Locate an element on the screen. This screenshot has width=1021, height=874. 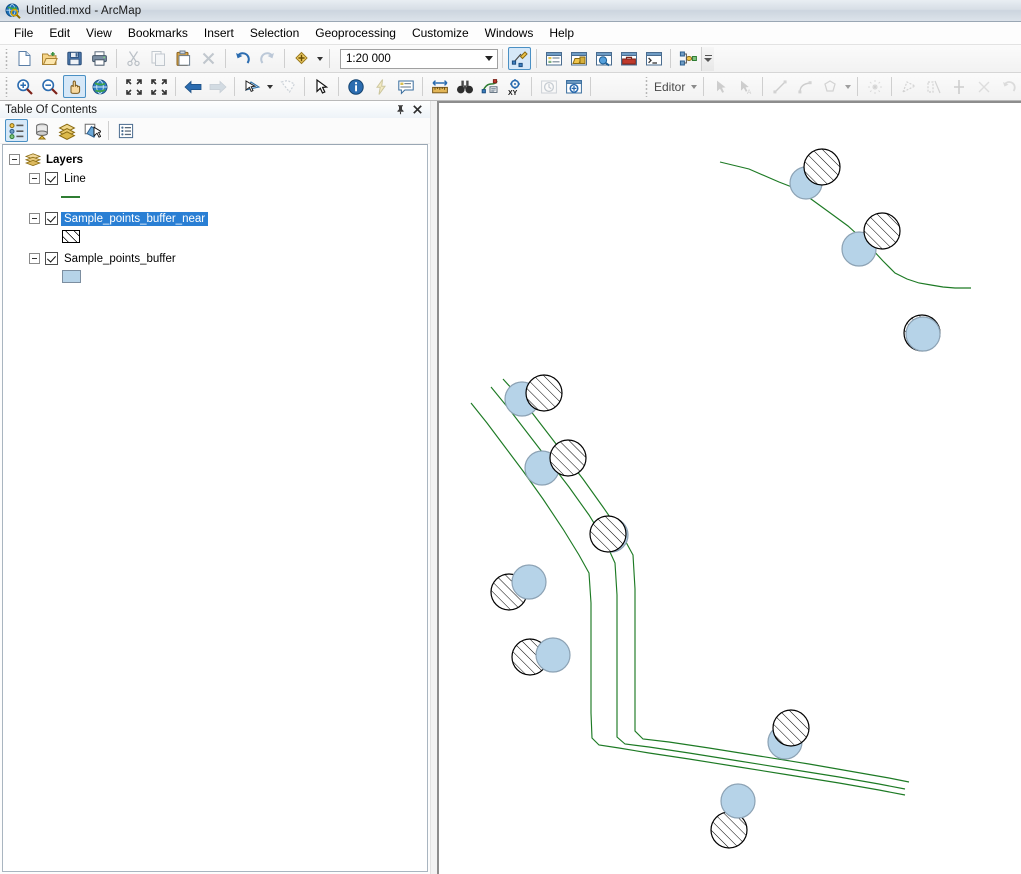
editor-toolbar-grip is located at coordinates (646, 86).